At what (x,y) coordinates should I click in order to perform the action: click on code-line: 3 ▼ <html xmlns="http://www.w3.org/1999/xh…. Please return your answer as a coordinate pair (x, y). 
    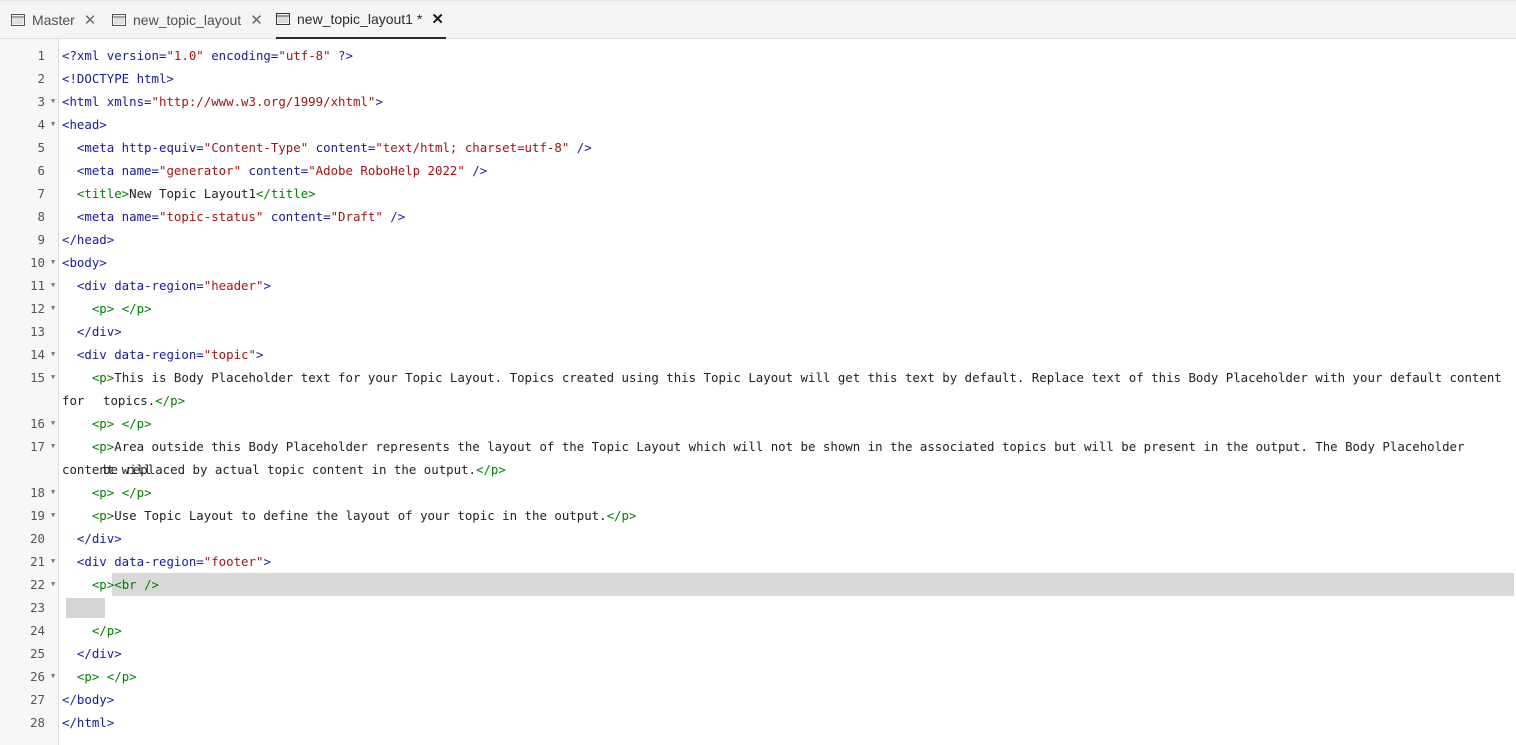
    Looking at the image, I should click on (758, 101).